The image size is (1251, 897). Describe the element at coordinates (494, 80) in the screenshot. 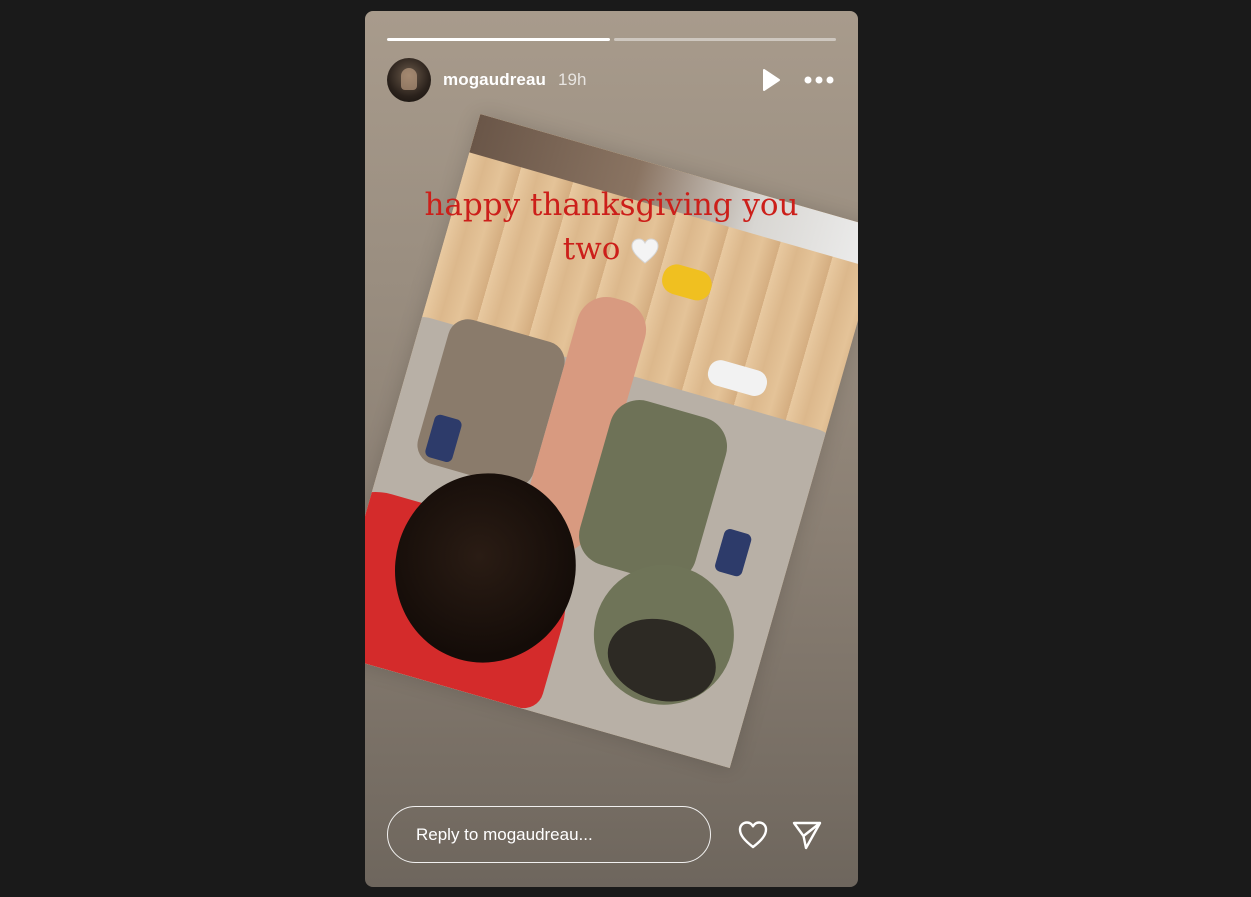

I see `username-link: mogaudreau` at that location.